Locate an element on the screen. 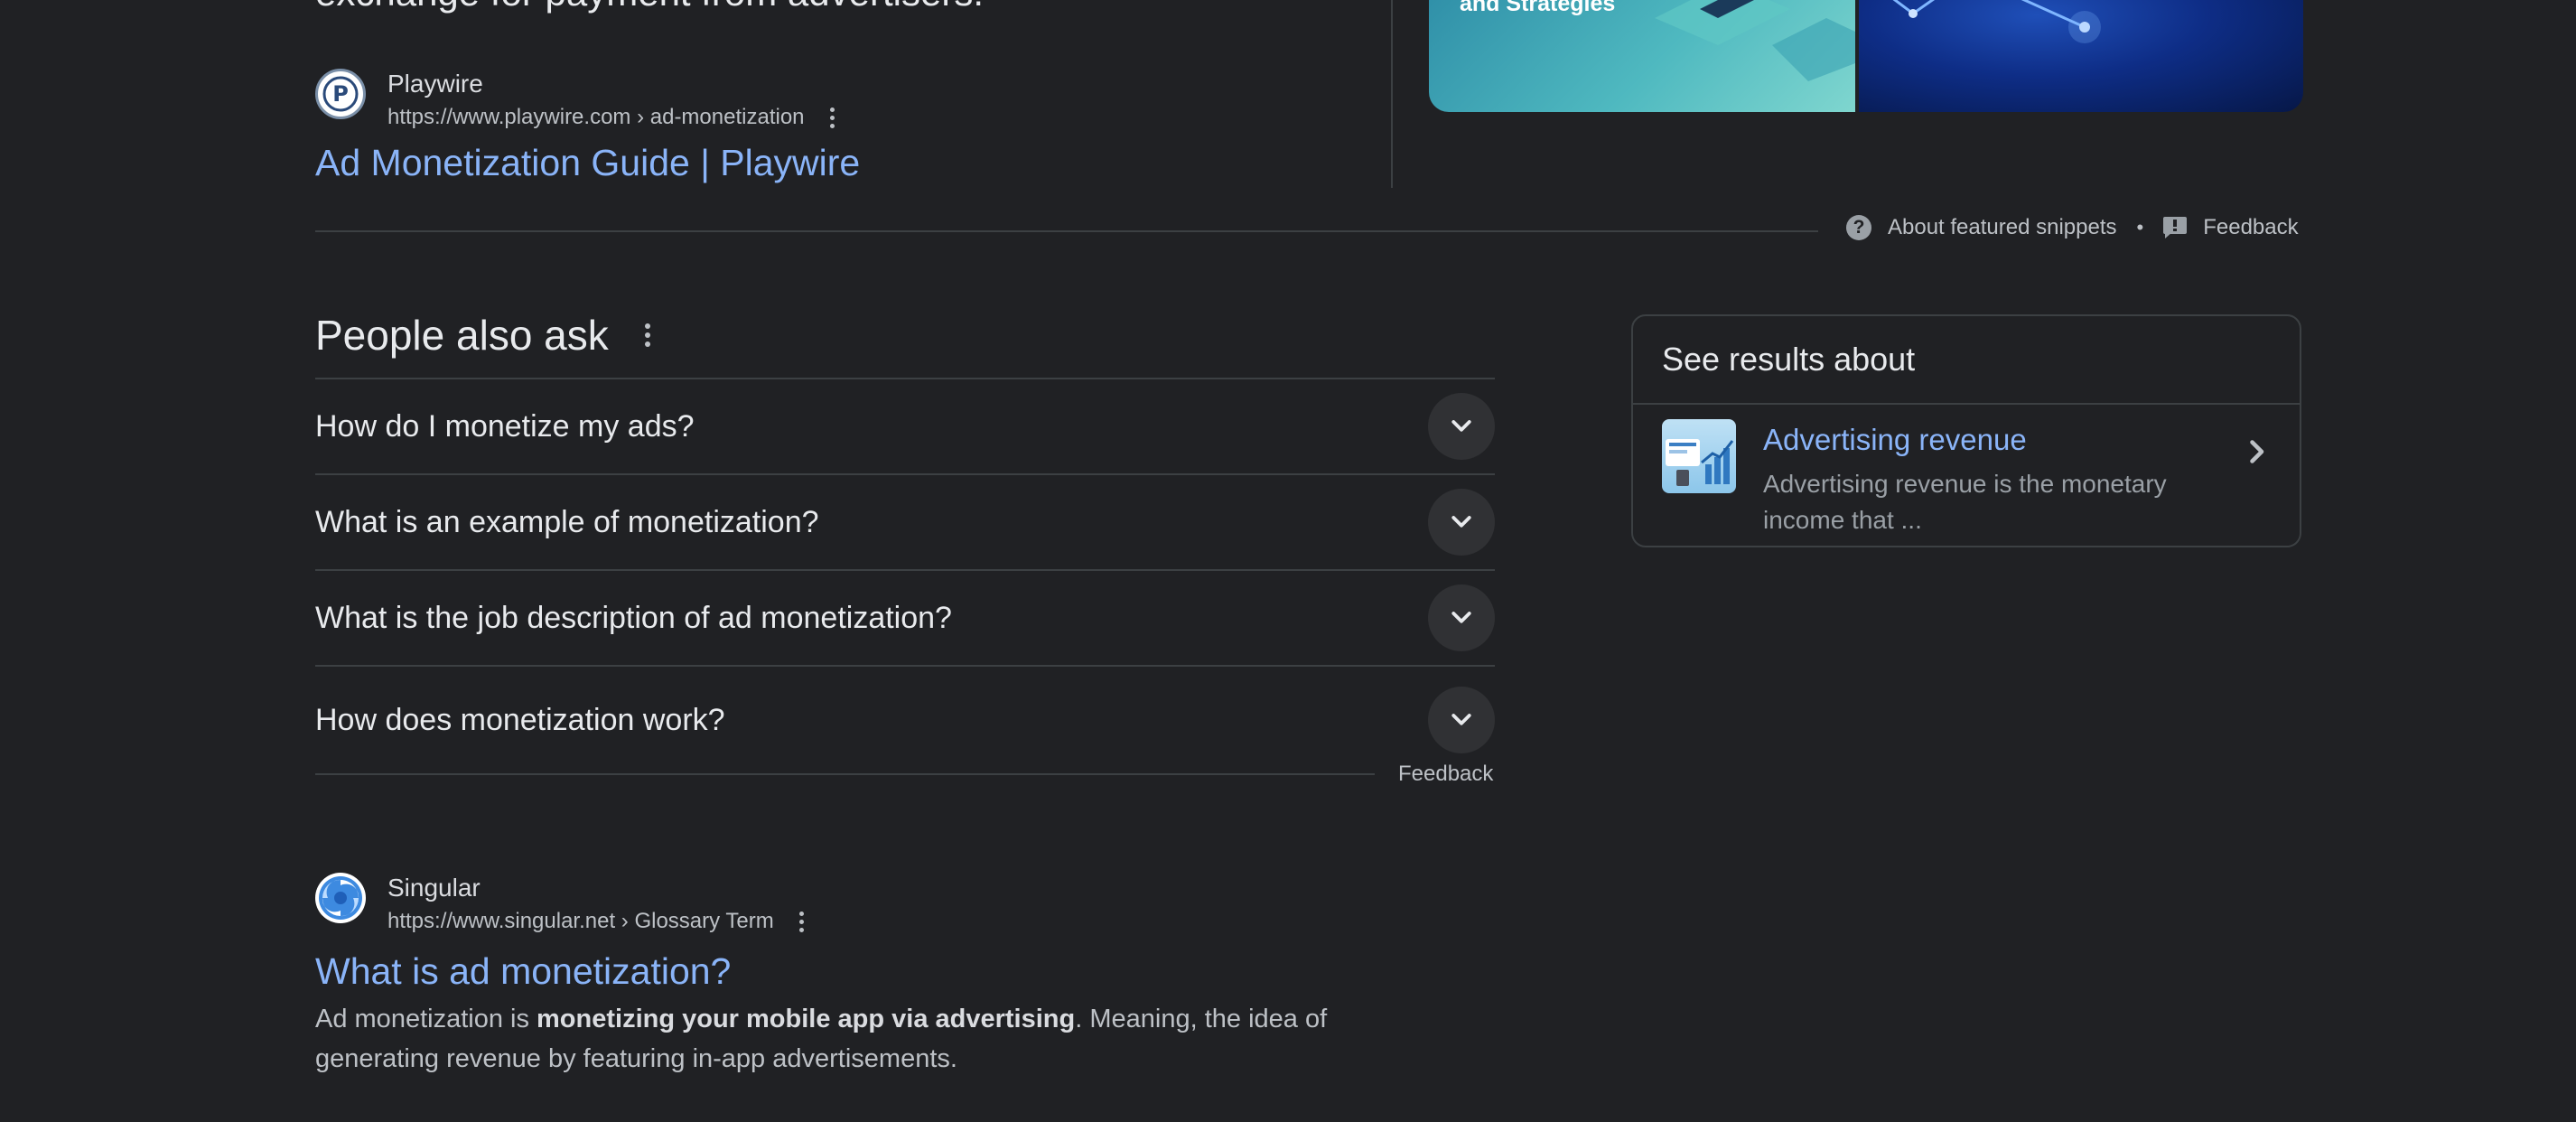  paa-question-item: How do I monetize my ads? is located at coordinates (905, 425).